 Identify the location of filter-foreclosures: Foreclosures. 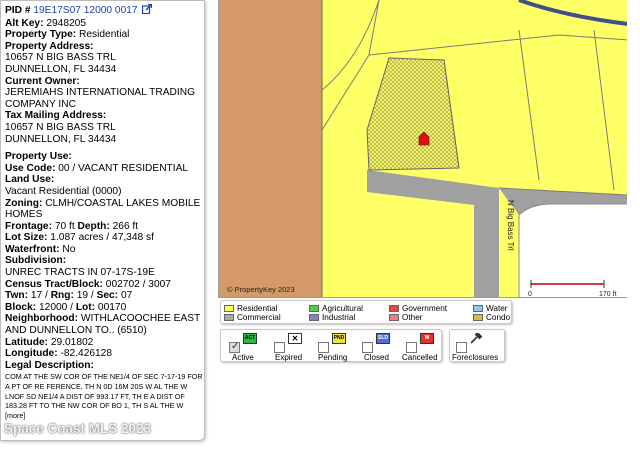
(477, 345).